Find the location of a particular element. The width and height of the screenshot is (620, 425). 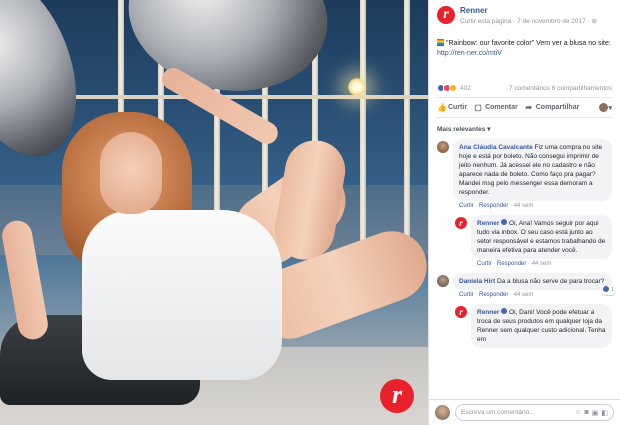

wow-reaction-icon is located at coordinates (453, 88).